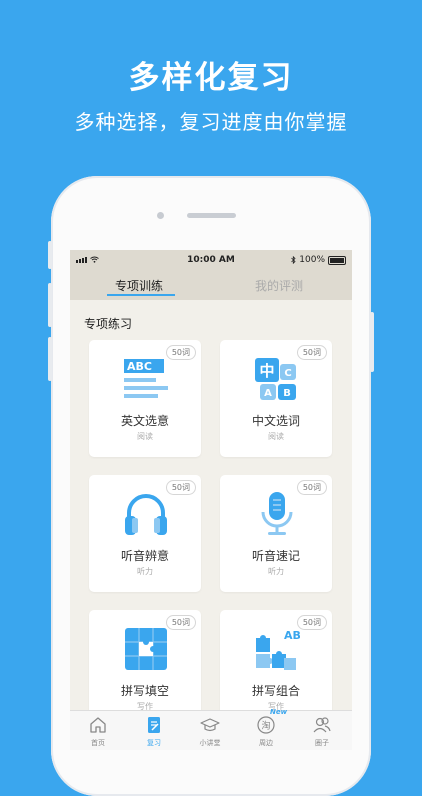  Describe the element at coordinates (98, 743) in the screenshot. I see `nav-label: 首页` at that location.